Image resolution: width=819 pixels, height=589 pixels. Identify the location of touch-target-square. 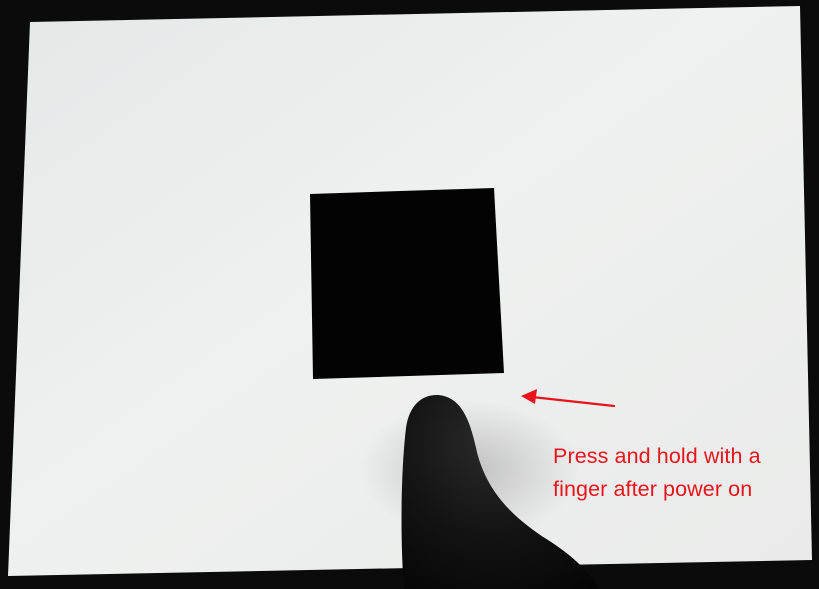
(407, 283).